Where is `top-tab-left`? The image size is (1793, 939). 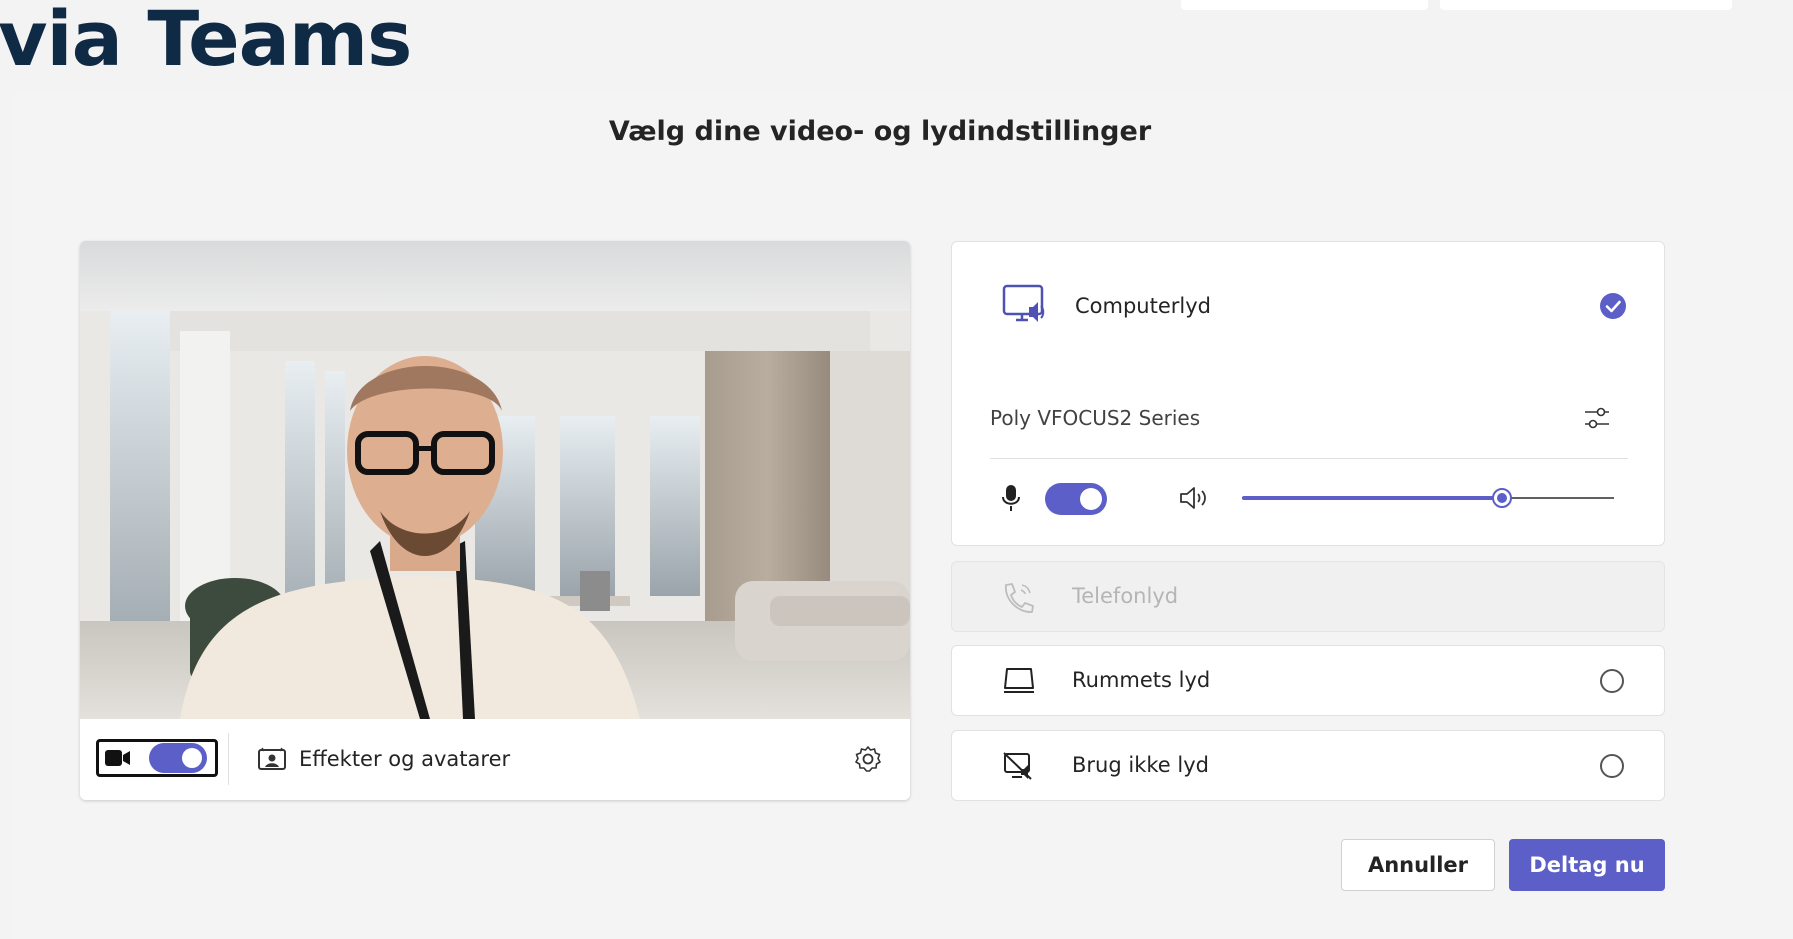 top-tab-left is located at coordinates (1304, 5).